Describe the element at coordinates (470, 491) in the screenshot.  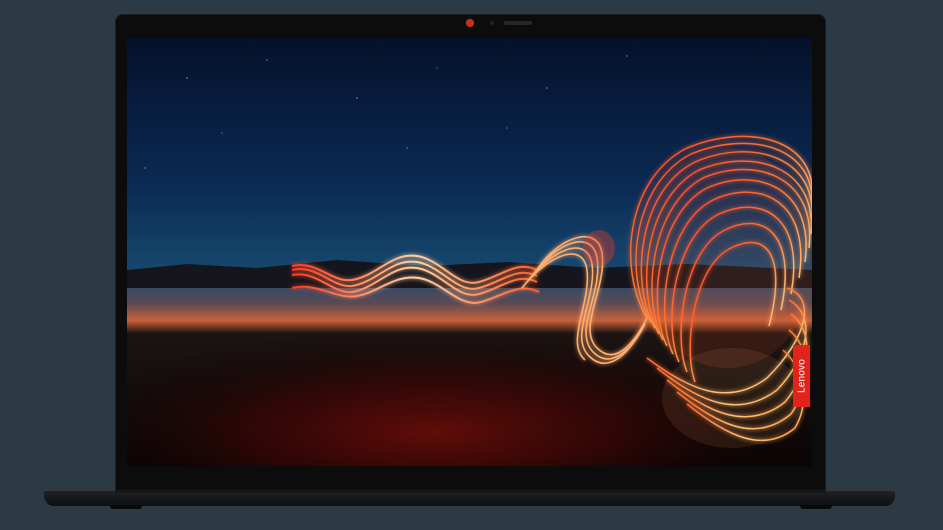
I see `hinge` at that location.